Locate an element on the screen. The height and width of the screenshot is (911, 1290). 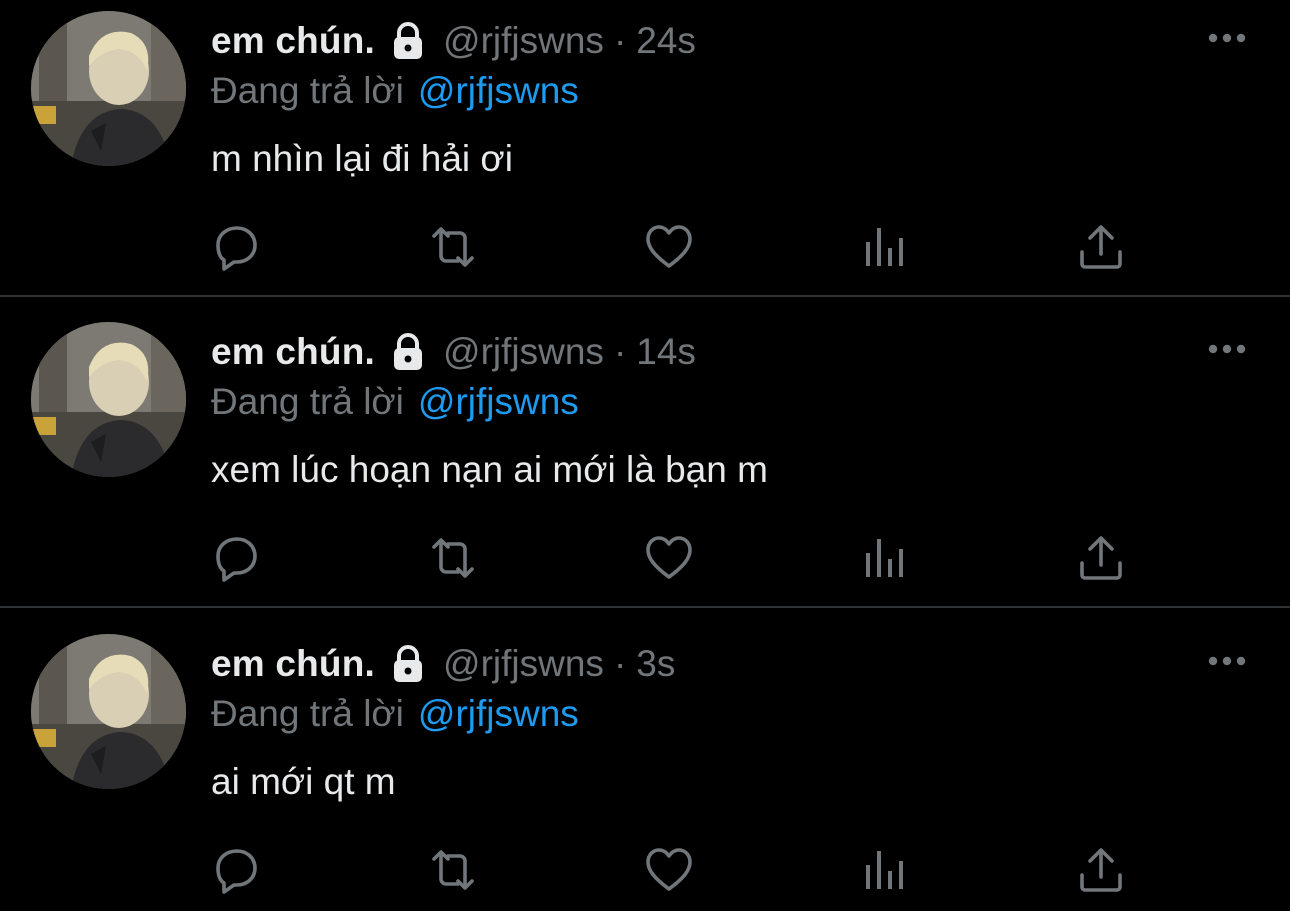
tweet-text: m nhìn lại đi hải ơi is located at coordinates (362, 158).